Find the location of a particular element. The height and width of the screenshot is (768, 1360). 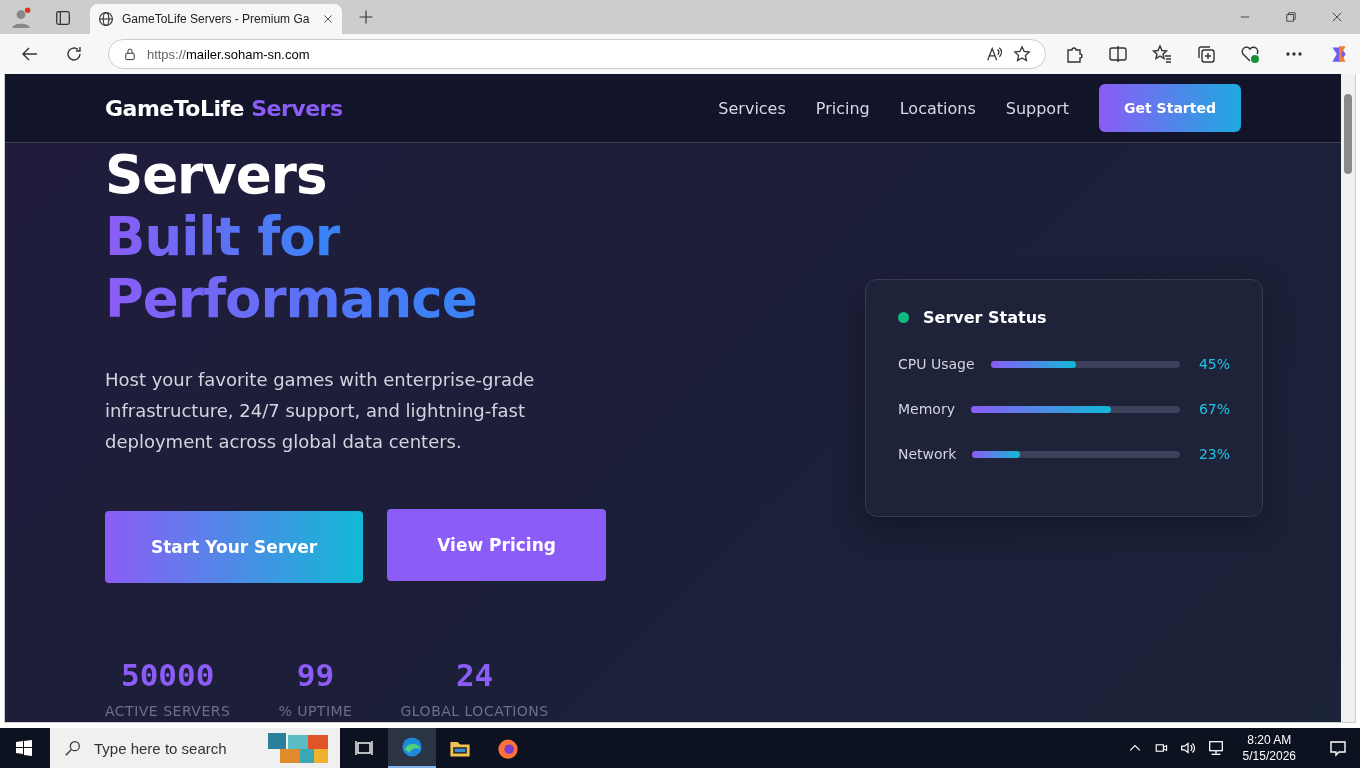

stat-value: 99 is located at coordinates (315, 675).